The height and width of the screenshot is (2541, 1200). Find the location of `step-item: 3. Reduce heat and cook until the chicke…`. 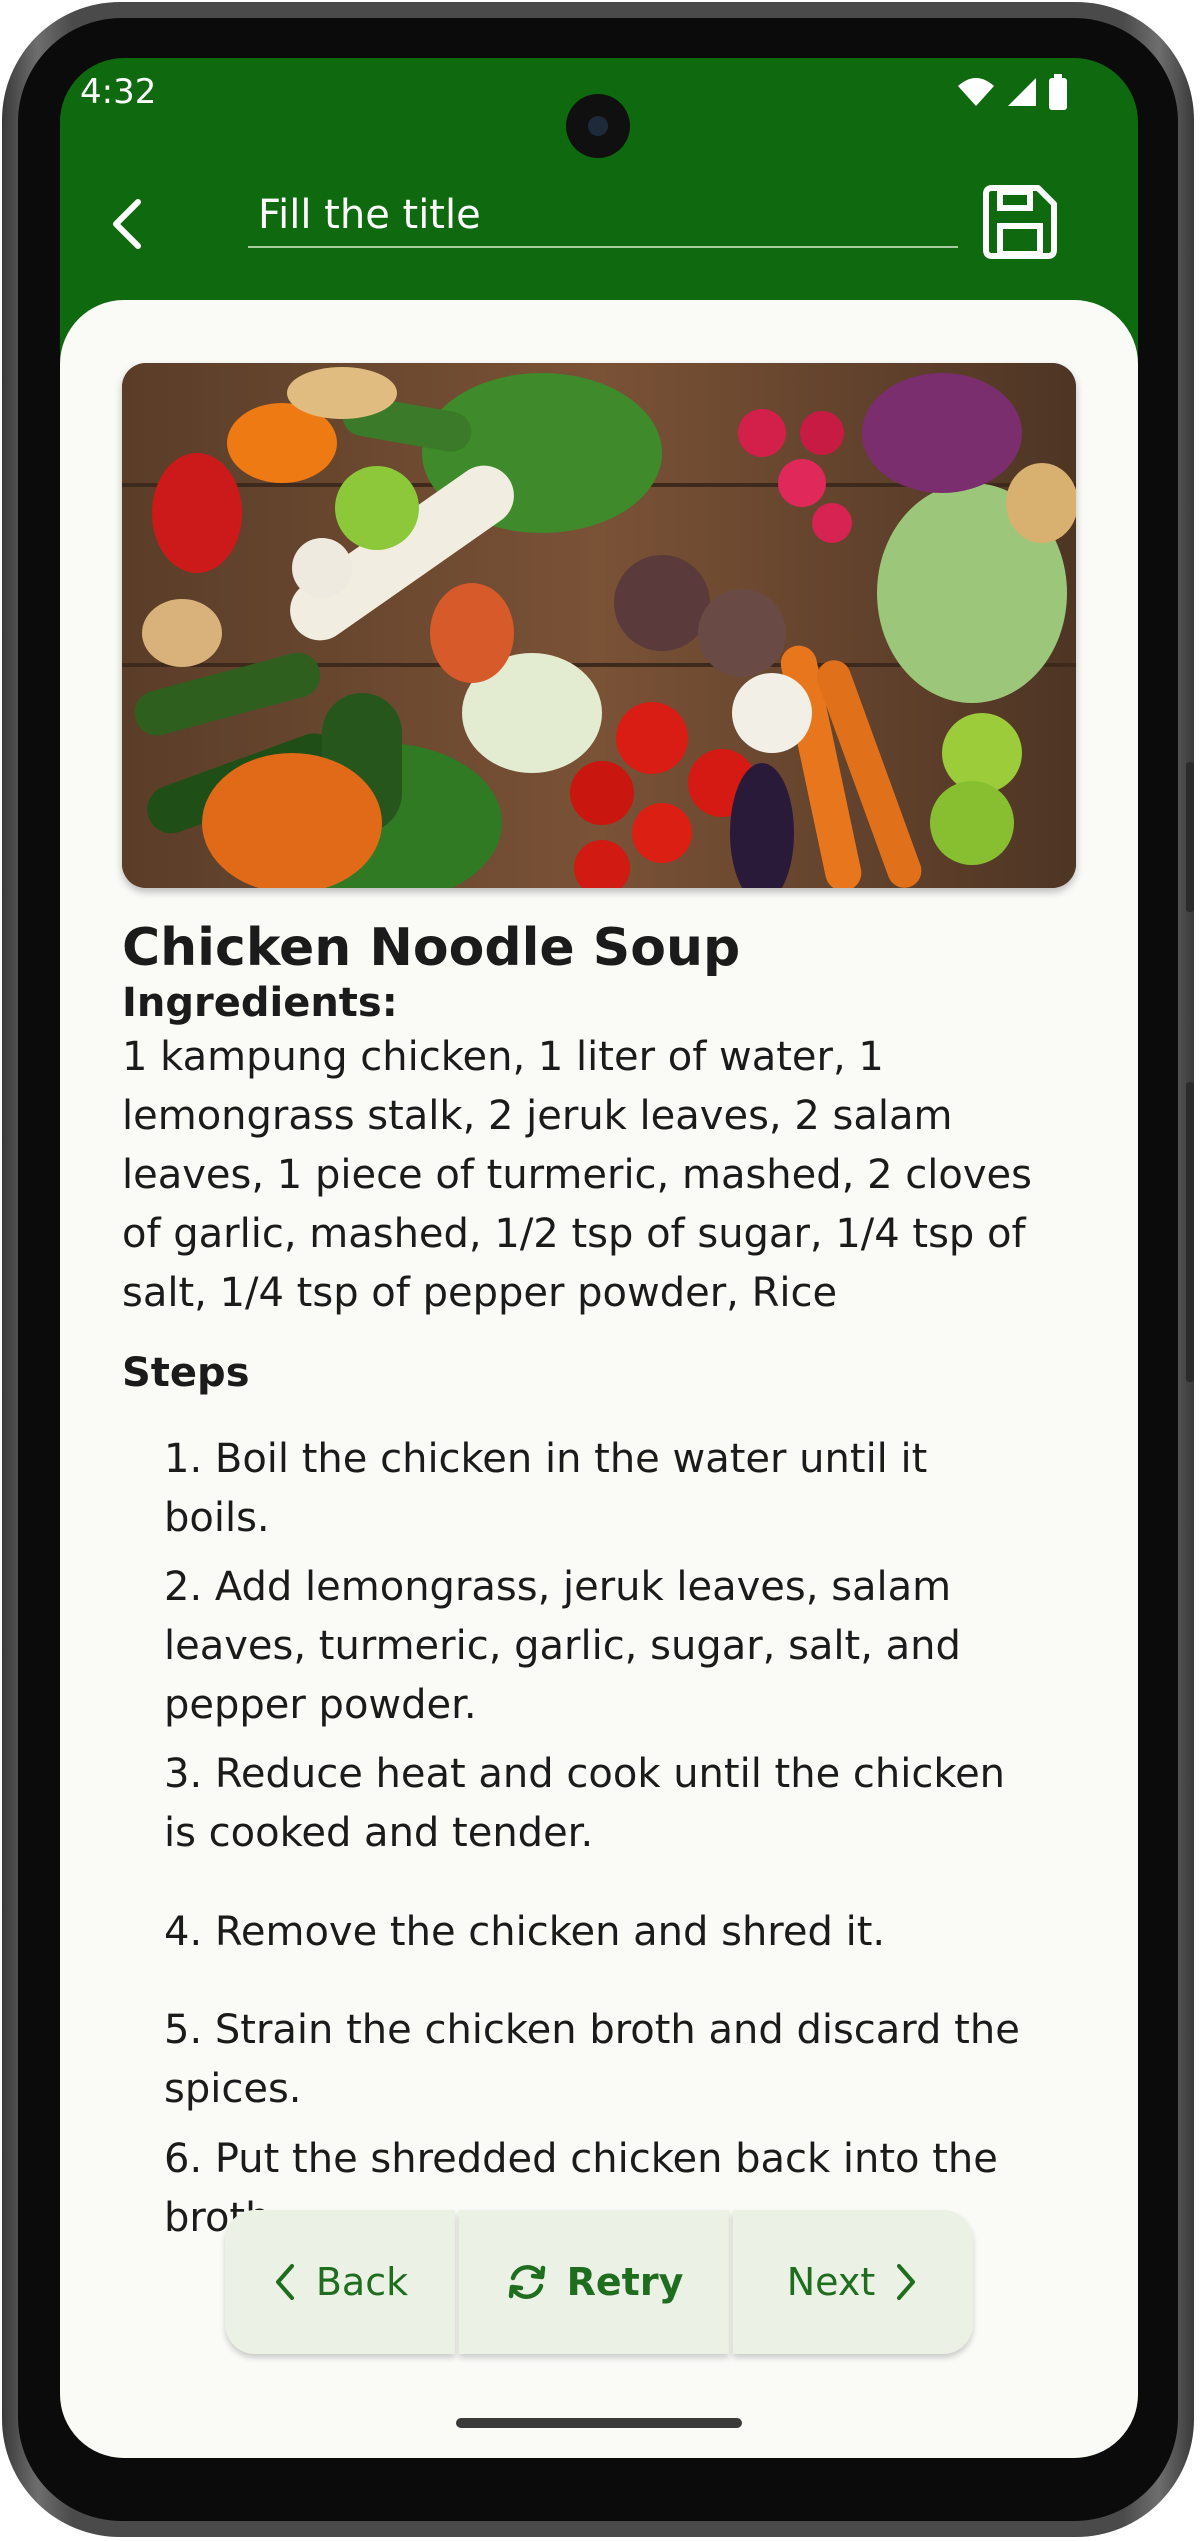

step-item: 3. Reduce heat and cook until the chicke… is located at coordinates (585, 1803).